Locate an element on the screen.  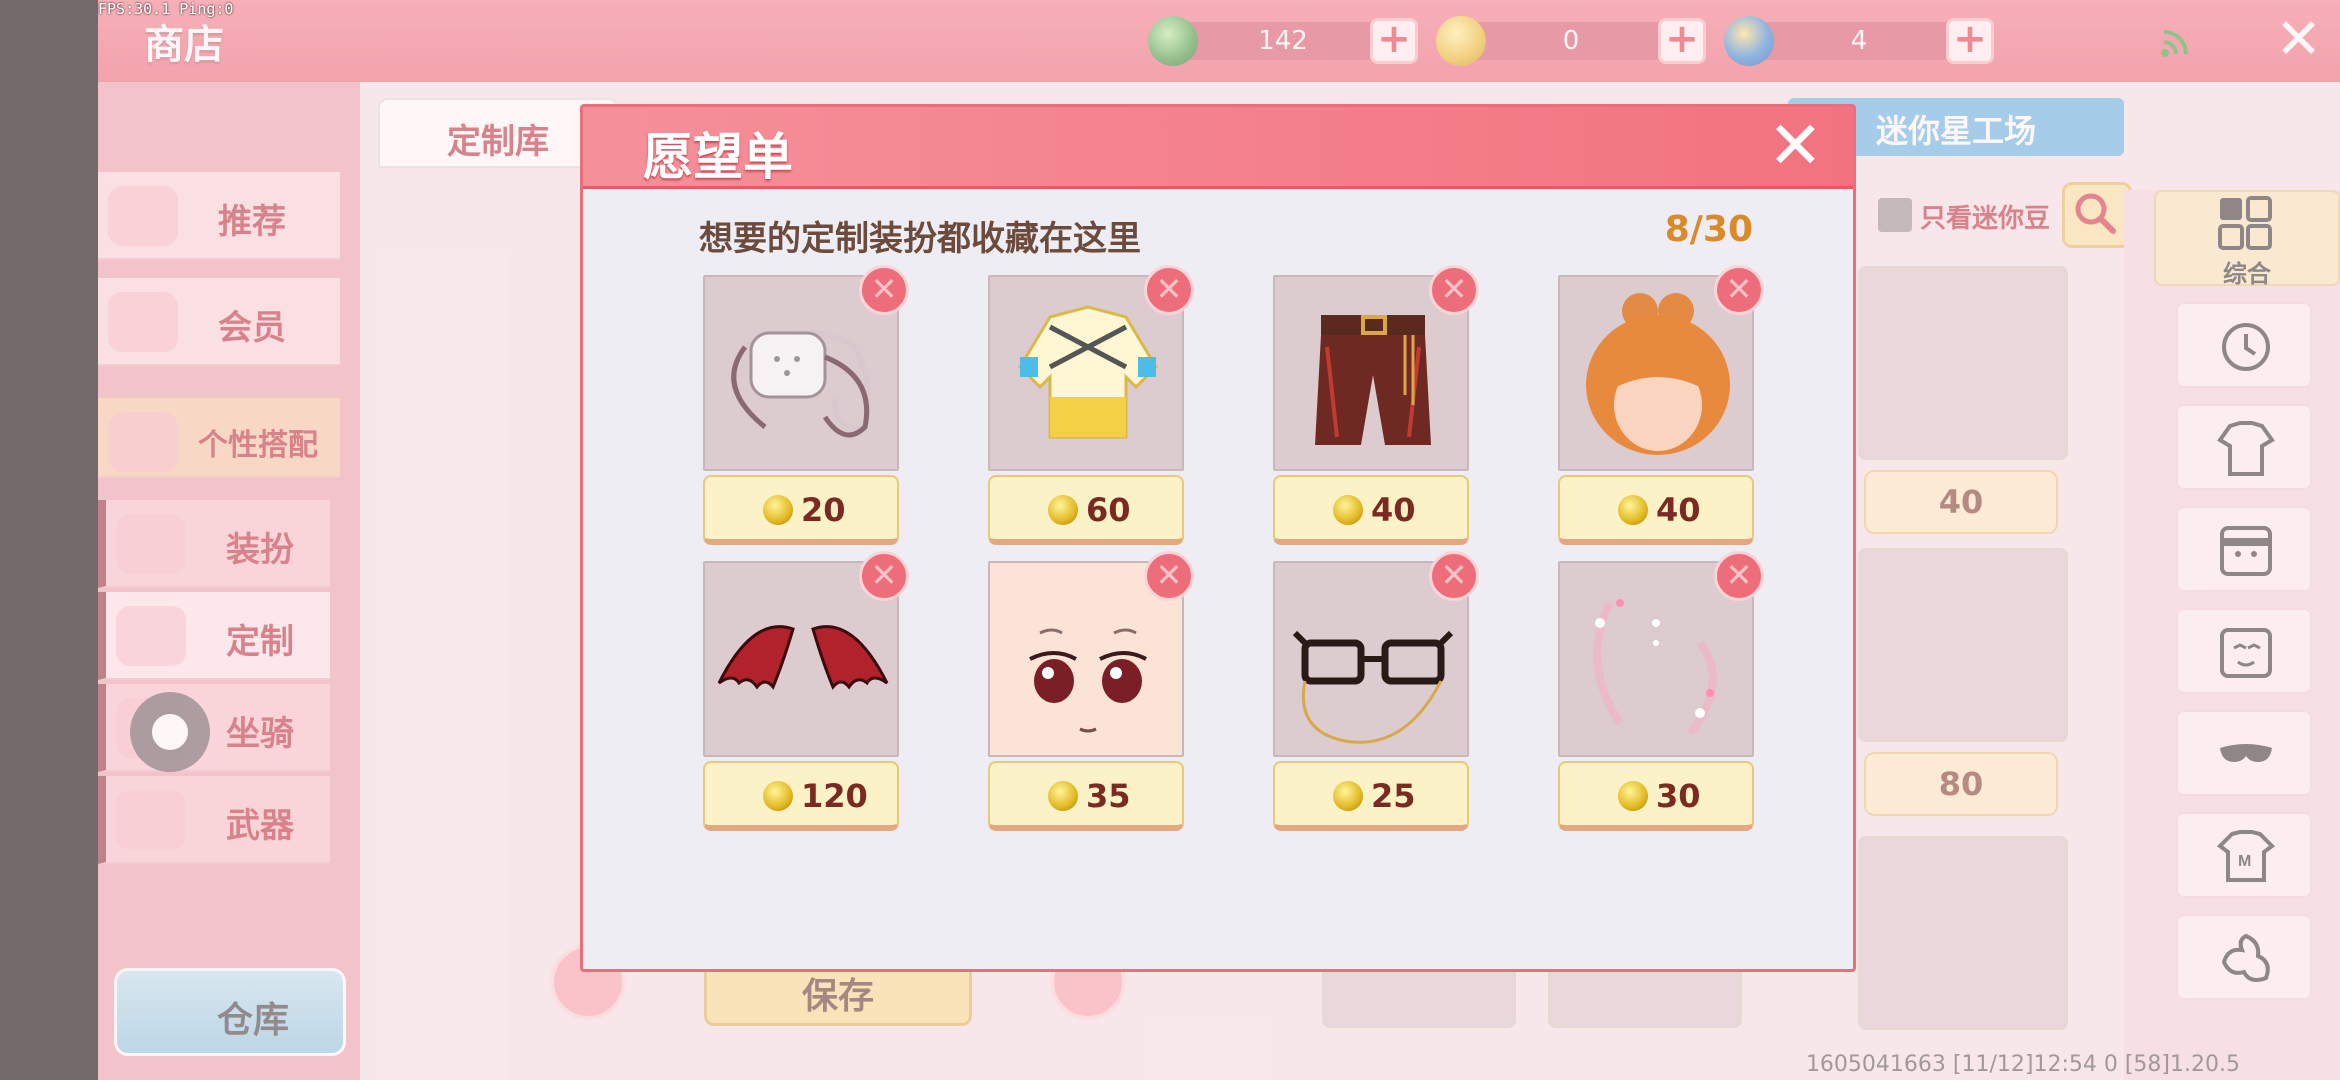
fps-ping-readout: FPS:30.1 Ping:0 is located at coordinates (166, 9).